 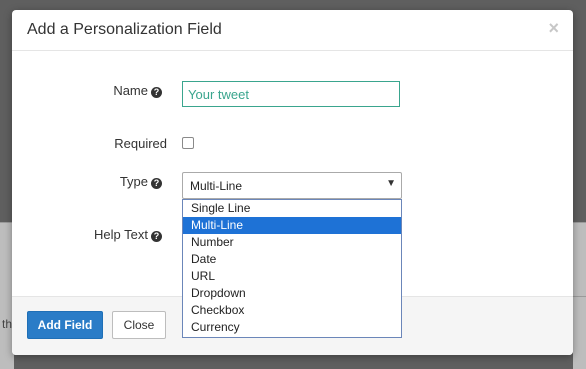 What do you see at coordinates (140, 143) in the screenshot?
I see `required-label: Required` at bounding box center [140, 143].